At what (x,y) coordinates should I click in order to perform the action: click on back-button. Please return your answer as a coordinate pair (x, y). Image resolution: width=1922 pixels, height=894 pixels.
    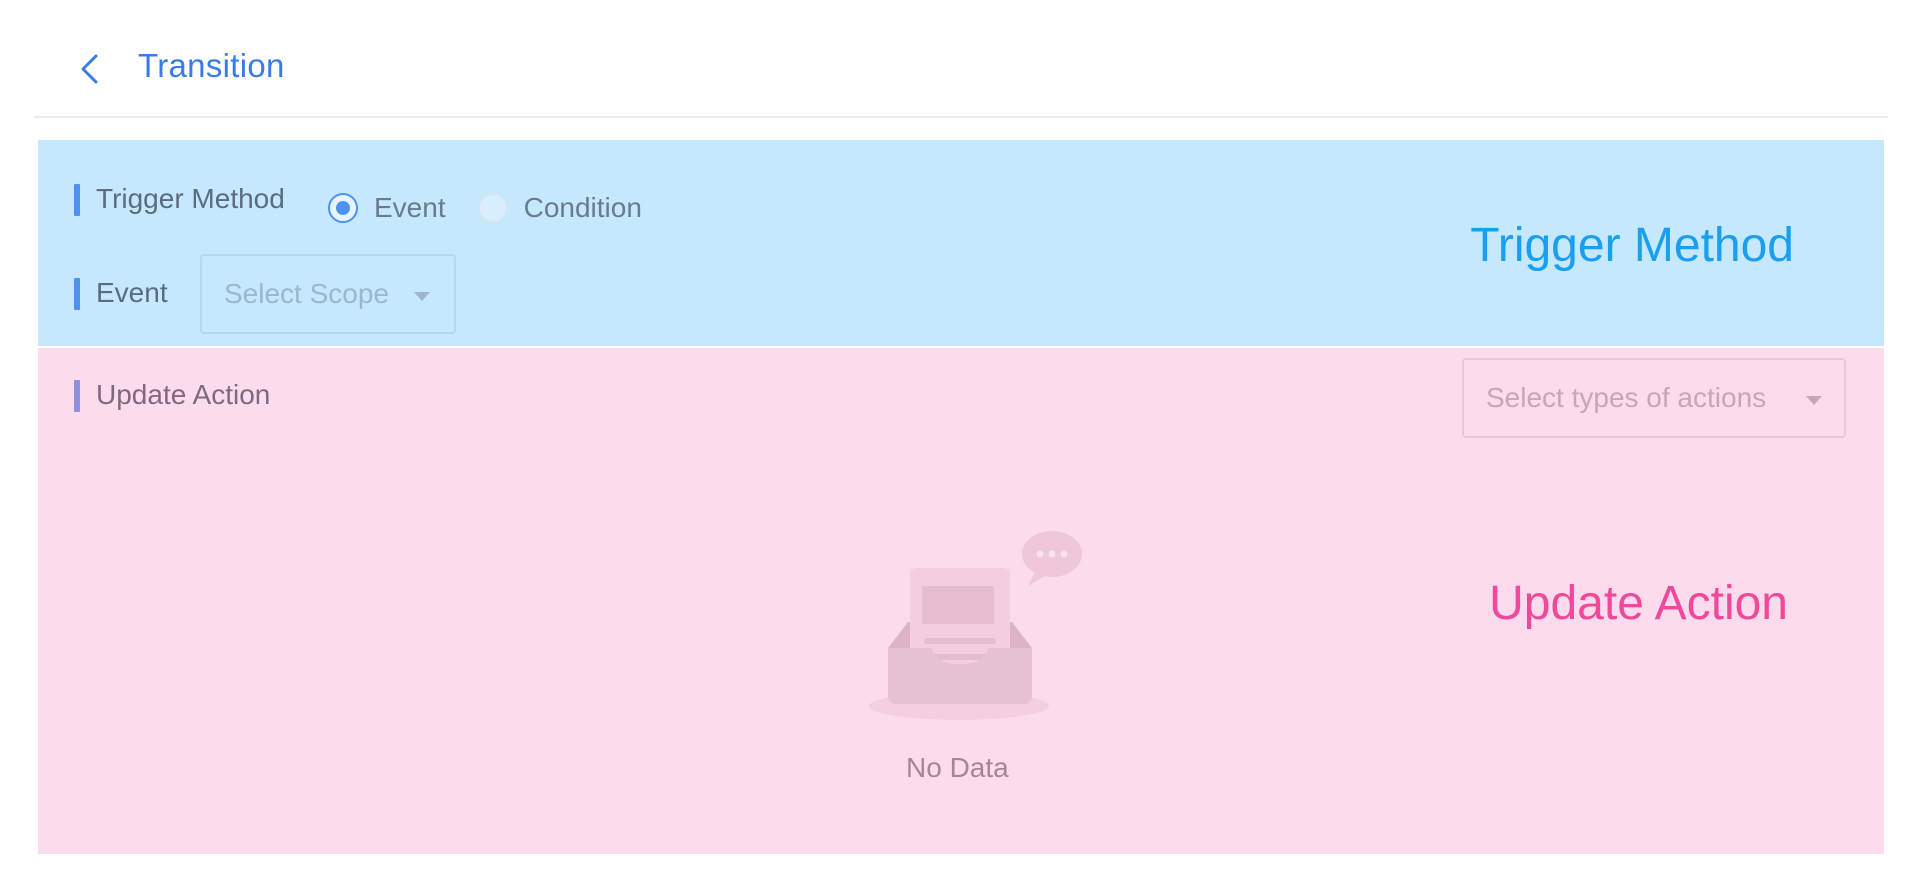
    Looking at the image, I should click on (90, 69).